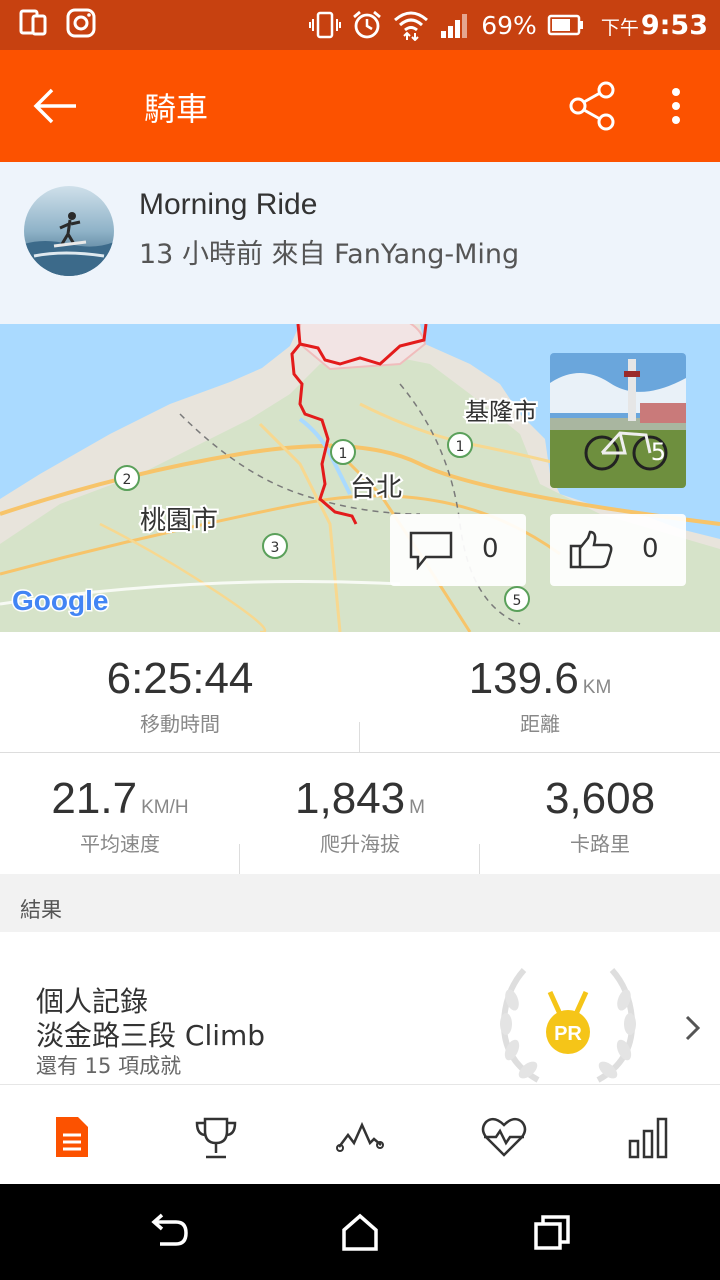 The height and width of the screenshot is (1280, 720). What do you see at coordinates (565, 25) in the screenshot?
I see `battery-icon` at bounding box center [565, 25].